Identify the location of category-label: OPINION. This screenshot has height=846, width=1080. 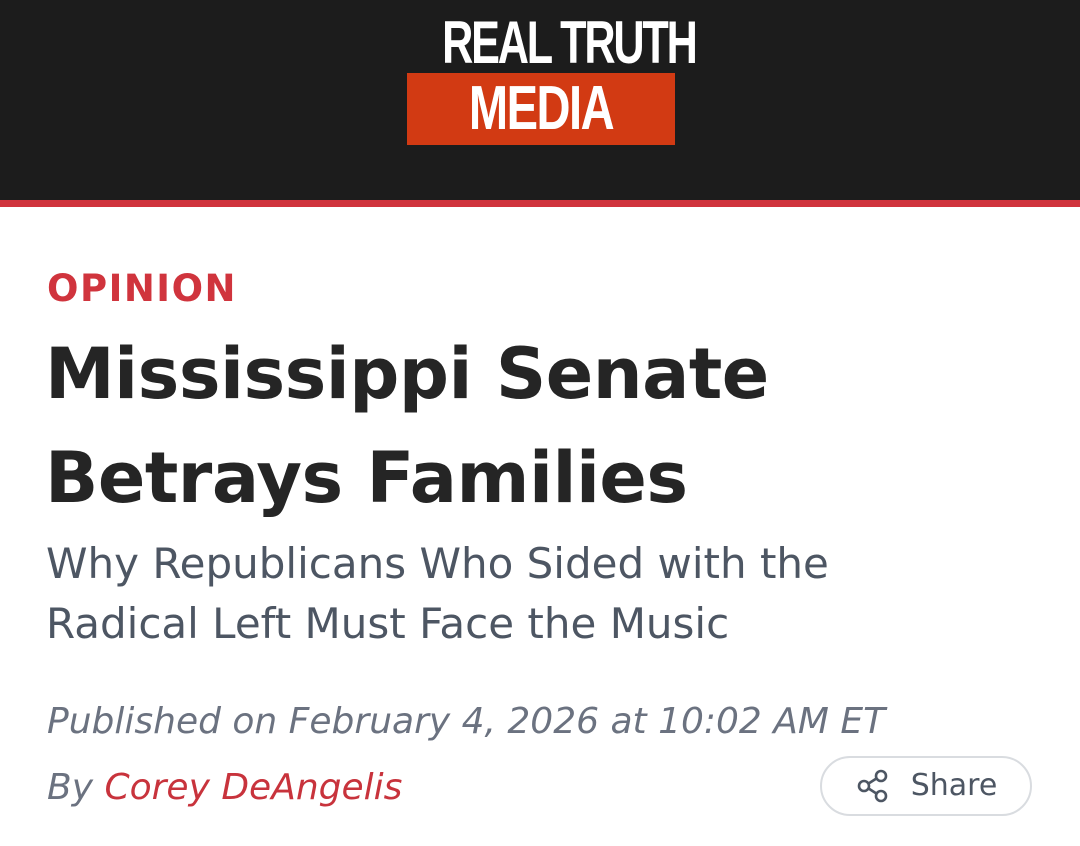
(142, 289).